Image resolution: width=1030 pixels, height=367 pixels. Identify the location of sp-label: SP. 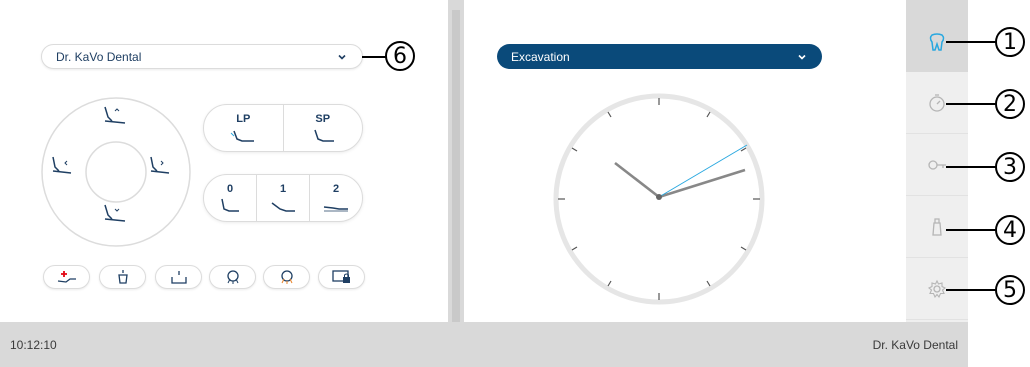
(323, 118).